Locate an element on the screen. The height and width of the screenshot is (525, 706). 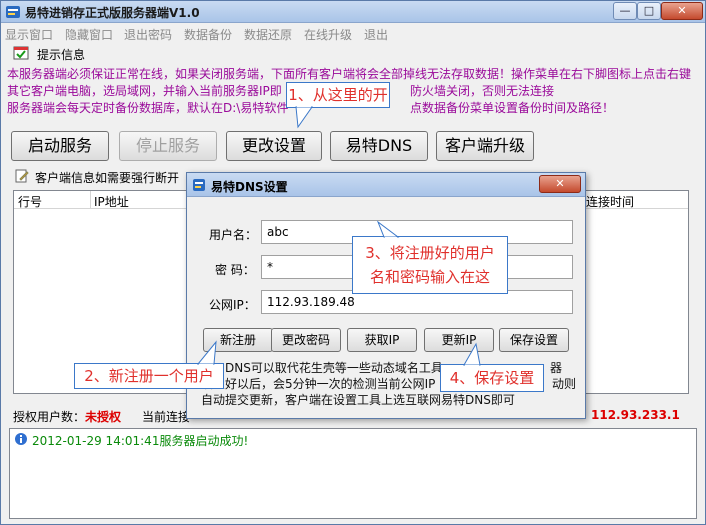
close-button: ✕ is located at coordinates (682, 11).